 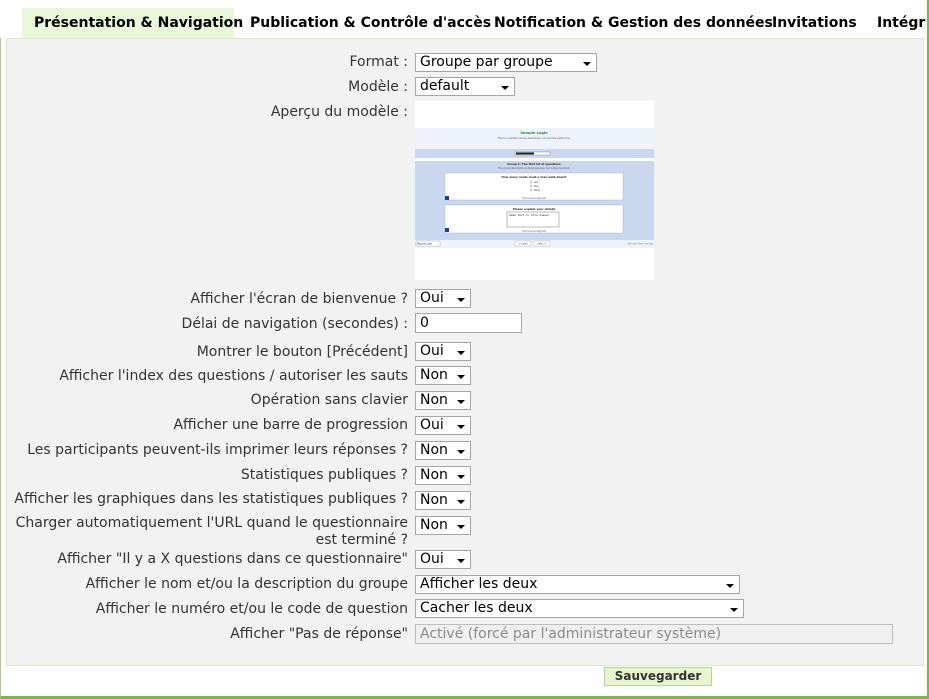 What do you see at coordinates (479, 584) in the screenshot?
I see `groupe-value: Afficher les deux` at bounding box center [479, 584].